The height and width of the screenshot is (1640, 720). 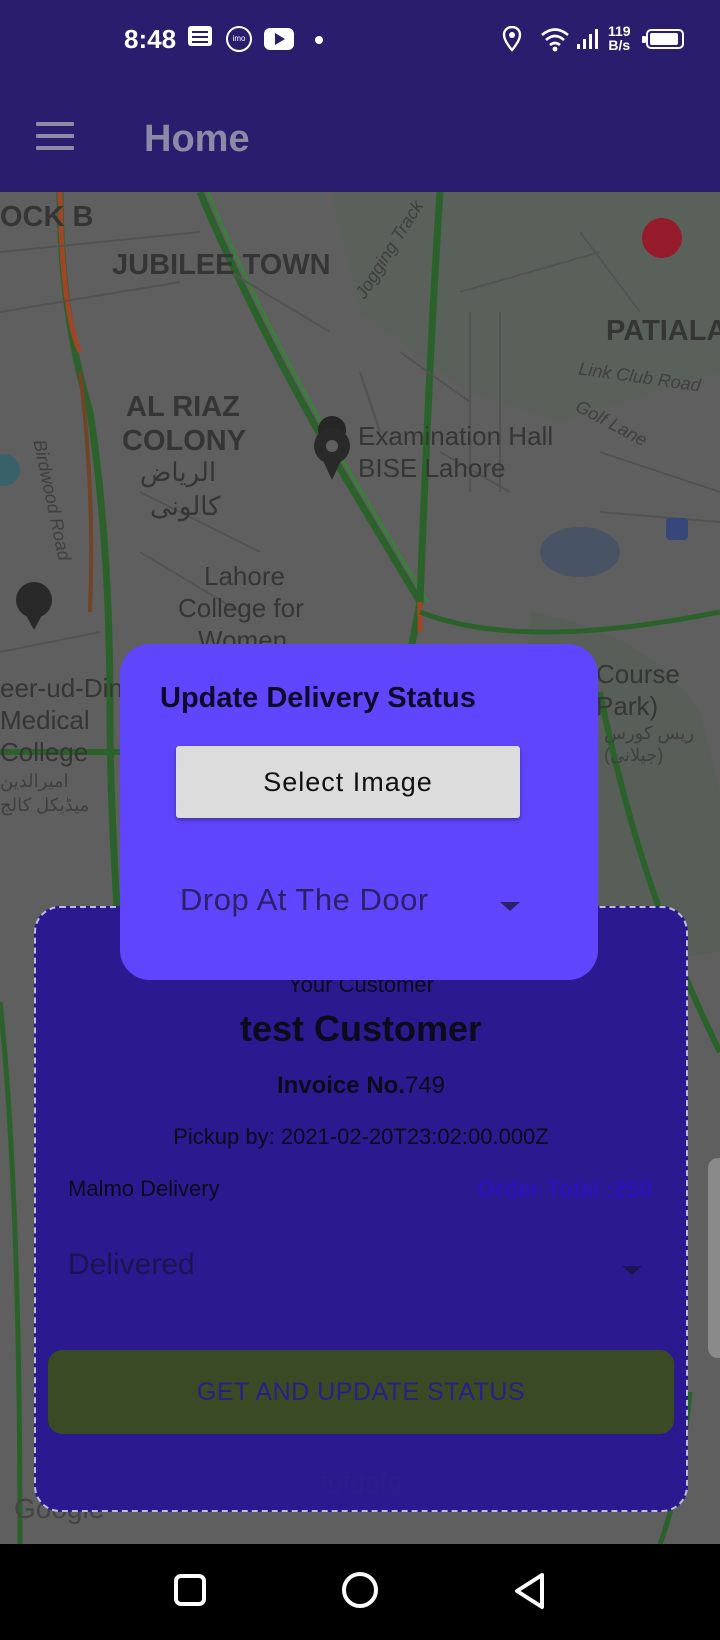 What do you see at coordinates (56, 136) in the screenshot?
I see `hamburger-menu-icon` at bounding box center [56, 136].